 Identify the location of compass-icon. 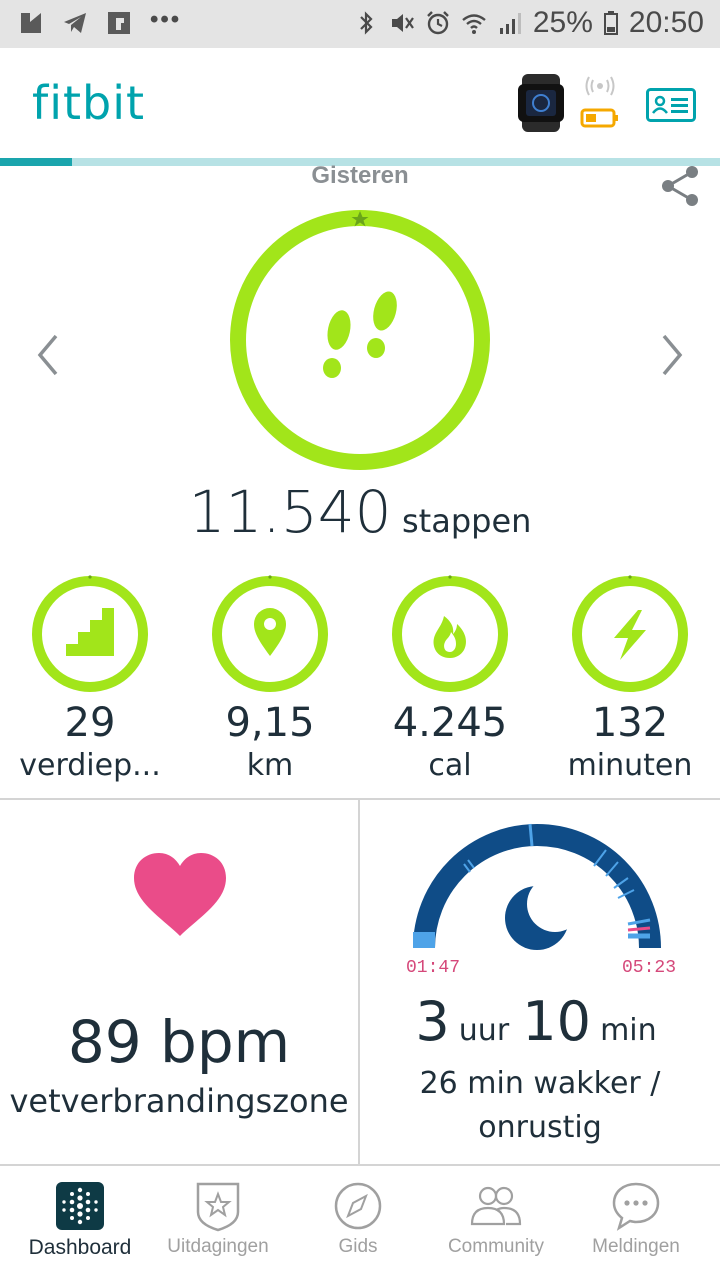
(358, 1206).